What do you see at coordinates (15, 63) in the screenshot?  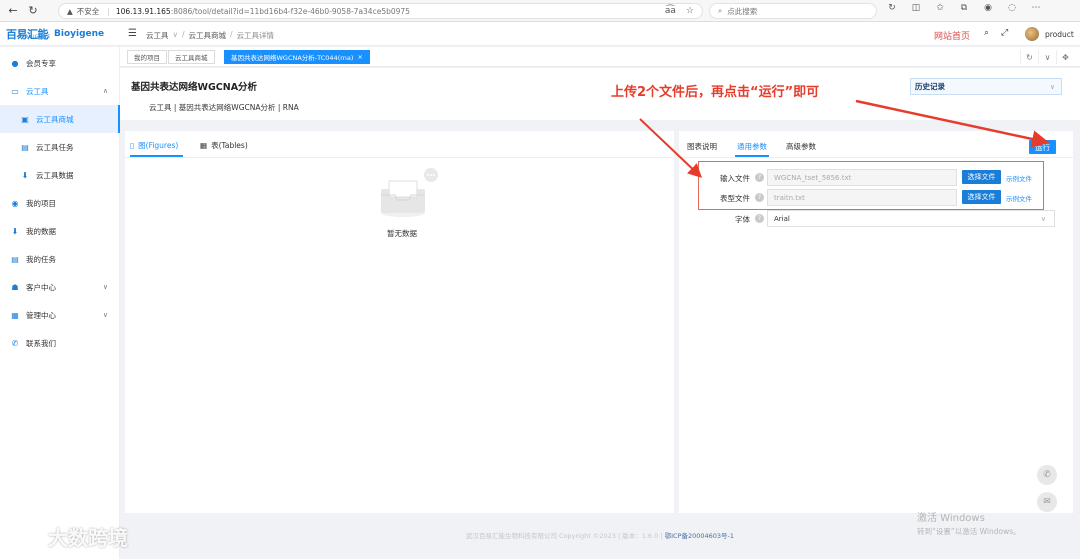 I see `member-icon: ●` at bounding box center [15, 63].